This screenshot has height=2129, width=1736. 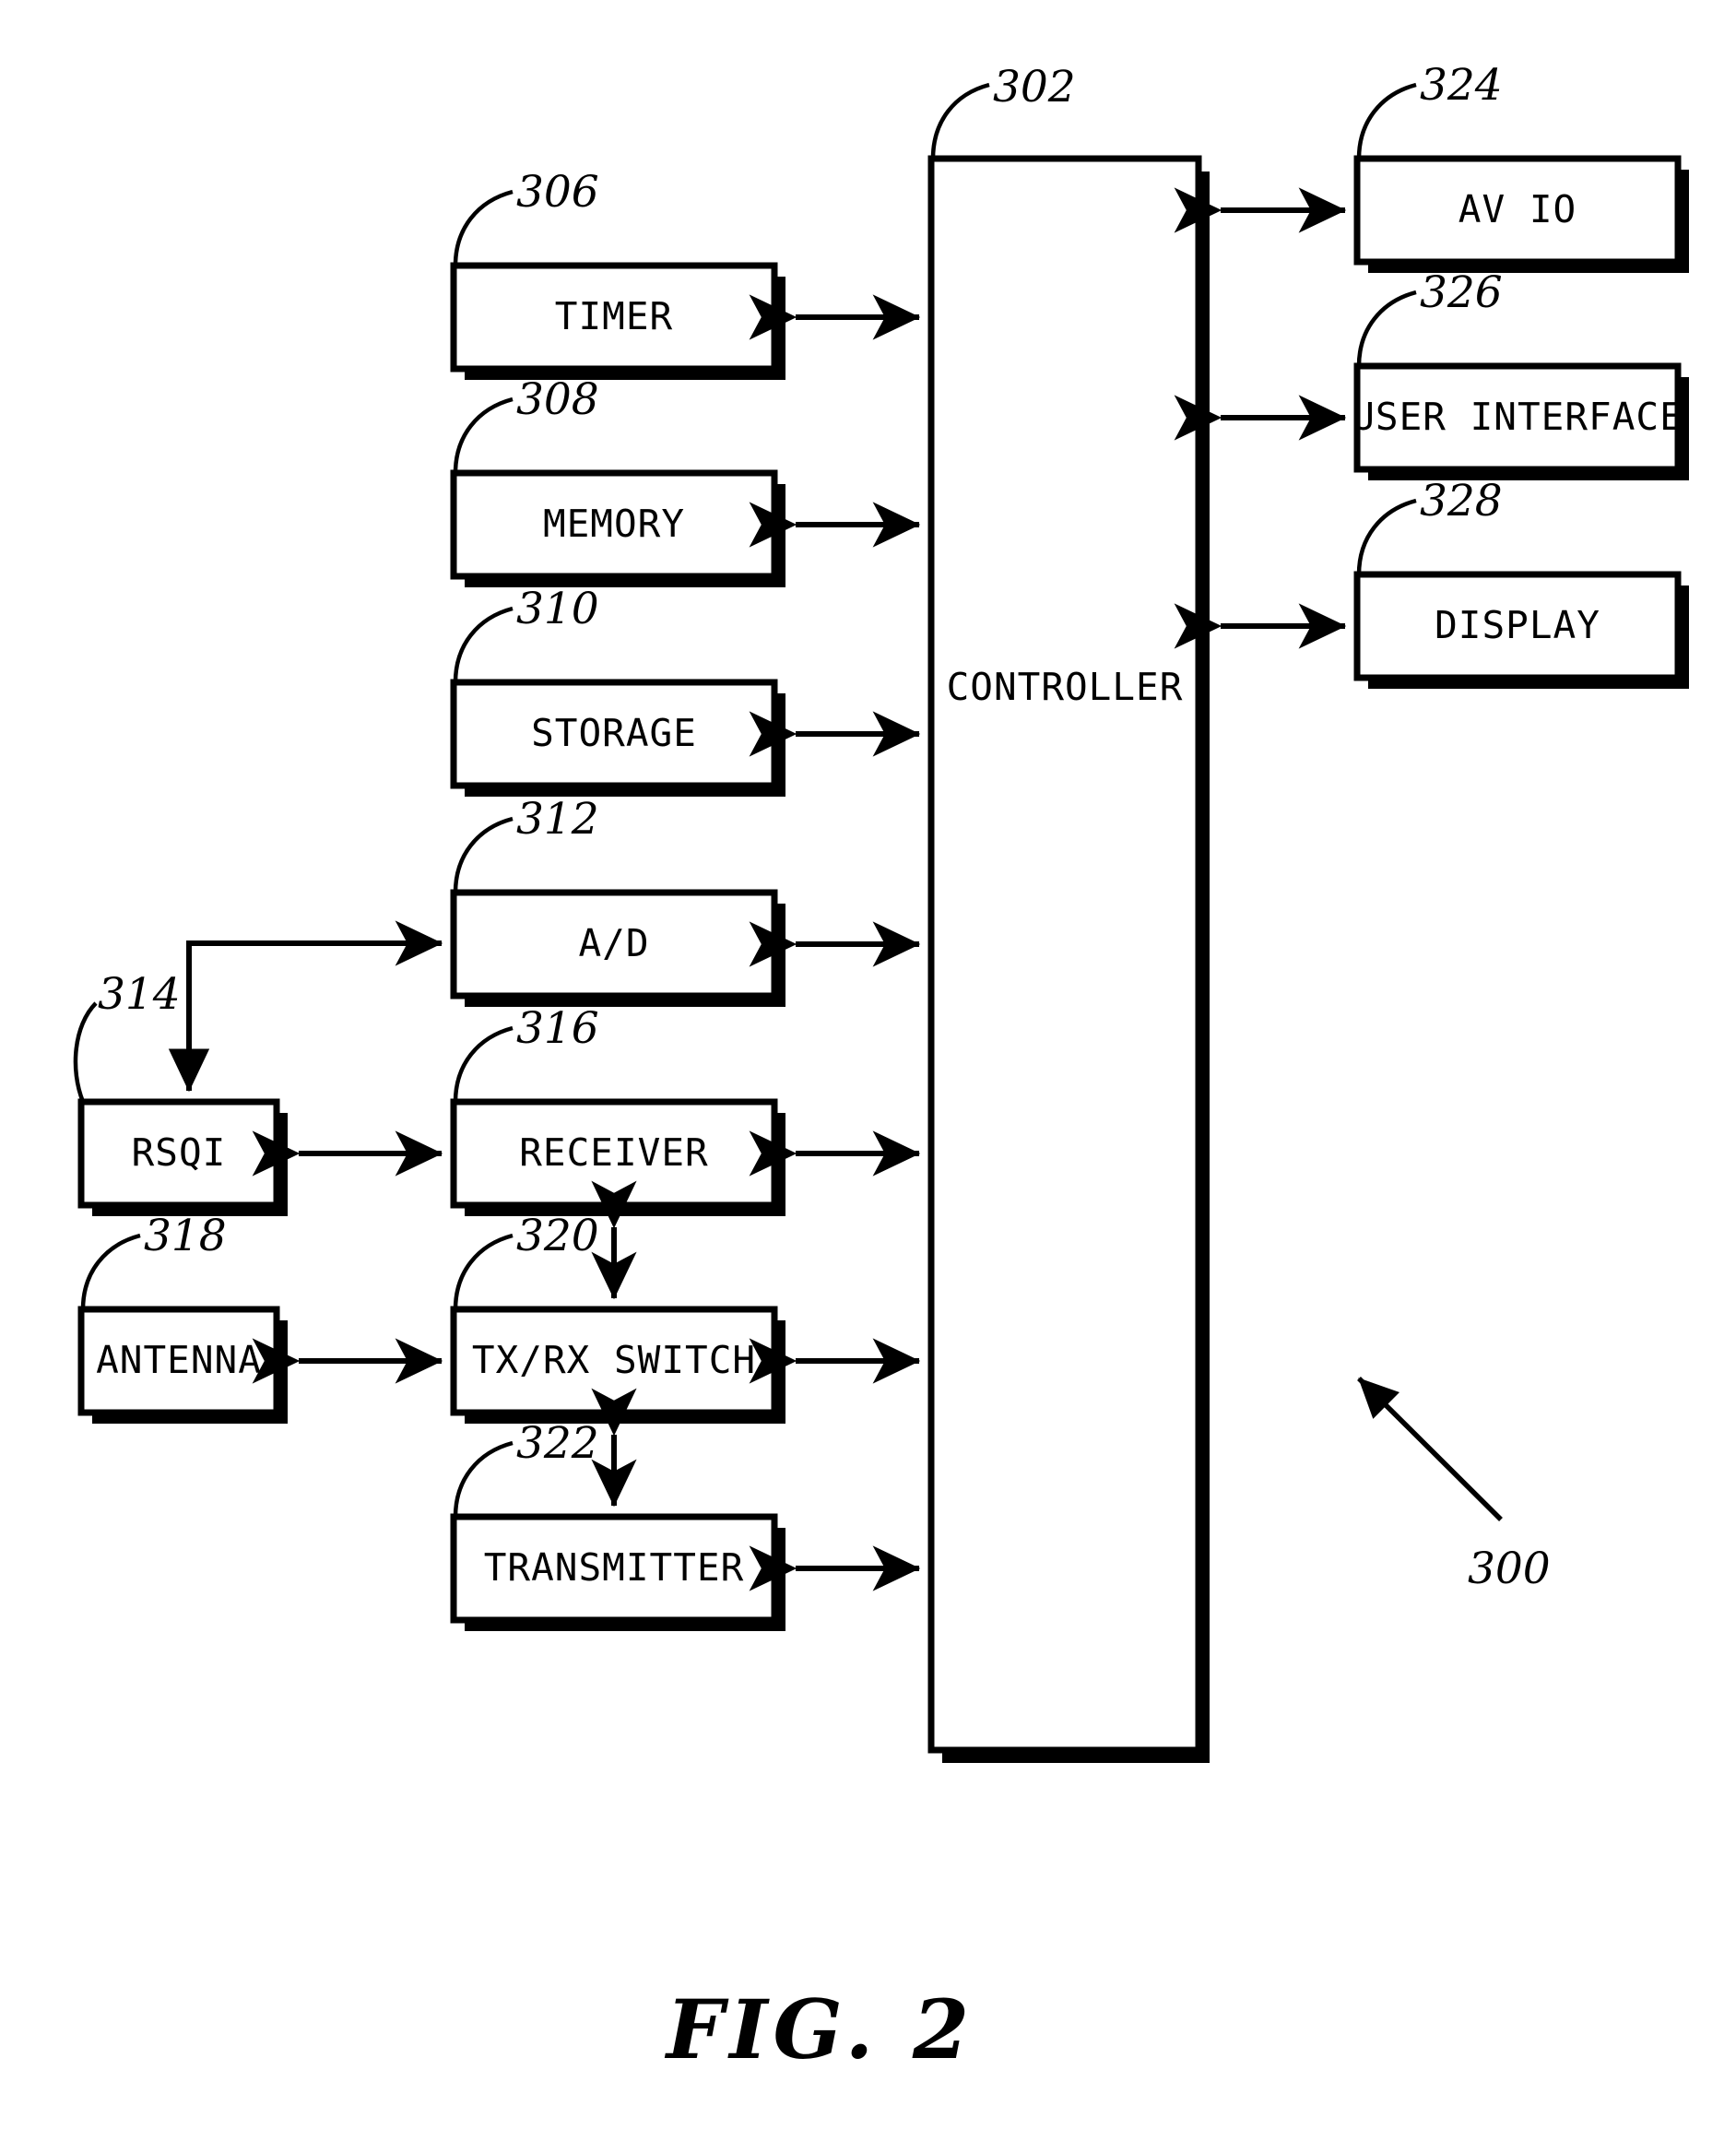 What do you see at coordinates (179, 1360) in the screenshot?
I see `antenna-label: ANTENNA` at bounding box center [179, 1360].